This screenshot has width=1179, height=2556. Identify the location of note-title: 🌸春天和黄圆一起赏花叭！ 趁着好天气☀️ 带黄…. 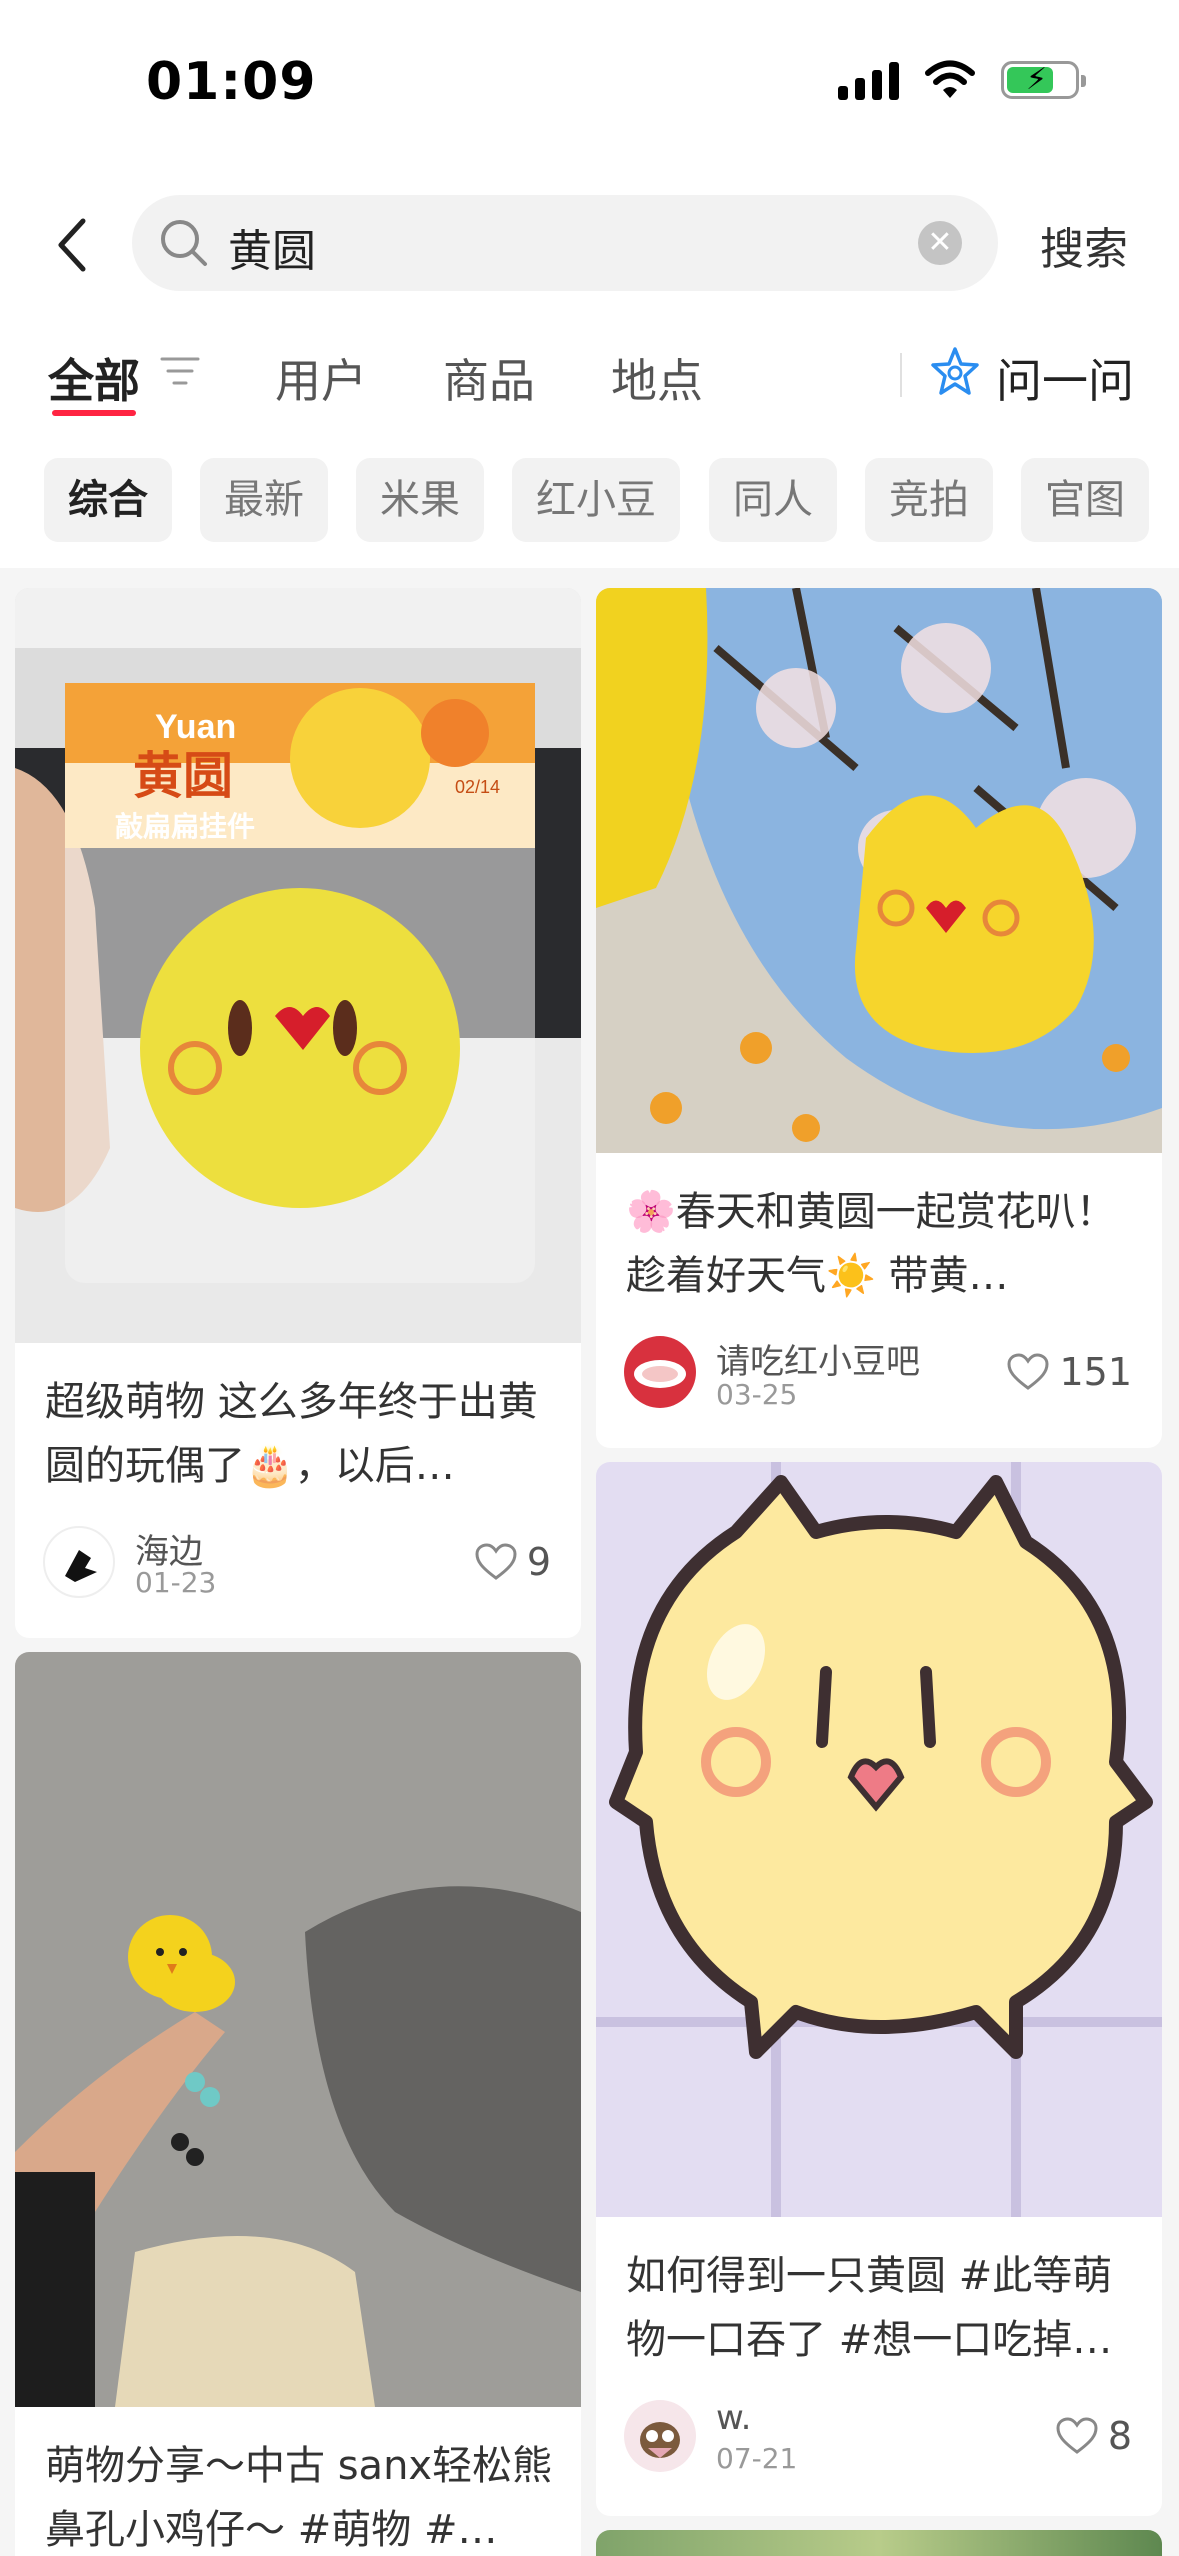
(871, 1244).